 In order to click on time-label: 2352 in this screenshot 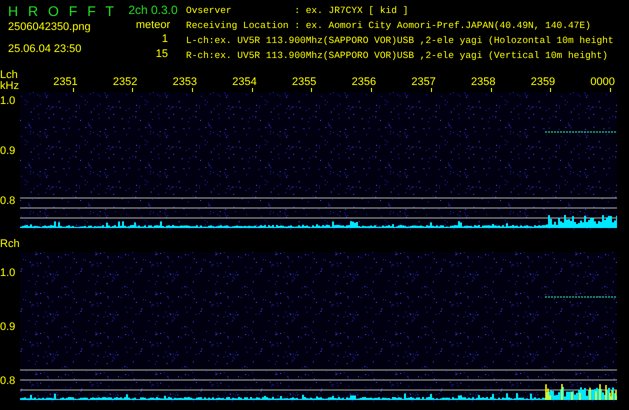, I will do `click(125, 82)`.